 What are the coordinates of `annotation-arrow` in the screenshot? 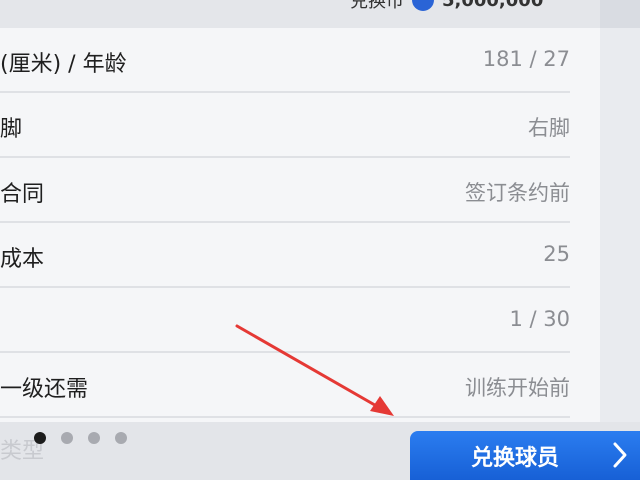 It's located at (314, 370).